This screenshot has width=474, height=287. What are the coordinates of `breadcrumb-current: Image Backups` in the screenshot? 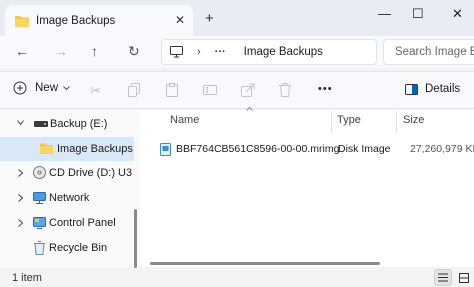 It's located at (283, 52).